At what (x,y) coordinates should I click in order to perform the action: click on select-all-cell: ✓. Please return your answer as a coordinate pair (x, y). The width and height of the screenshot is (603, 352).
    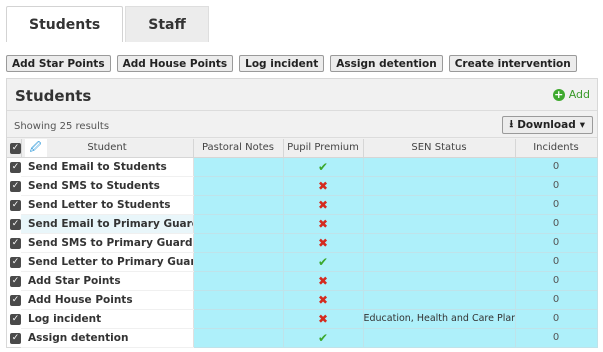
    Looking at the image, I should click on (14, 148).